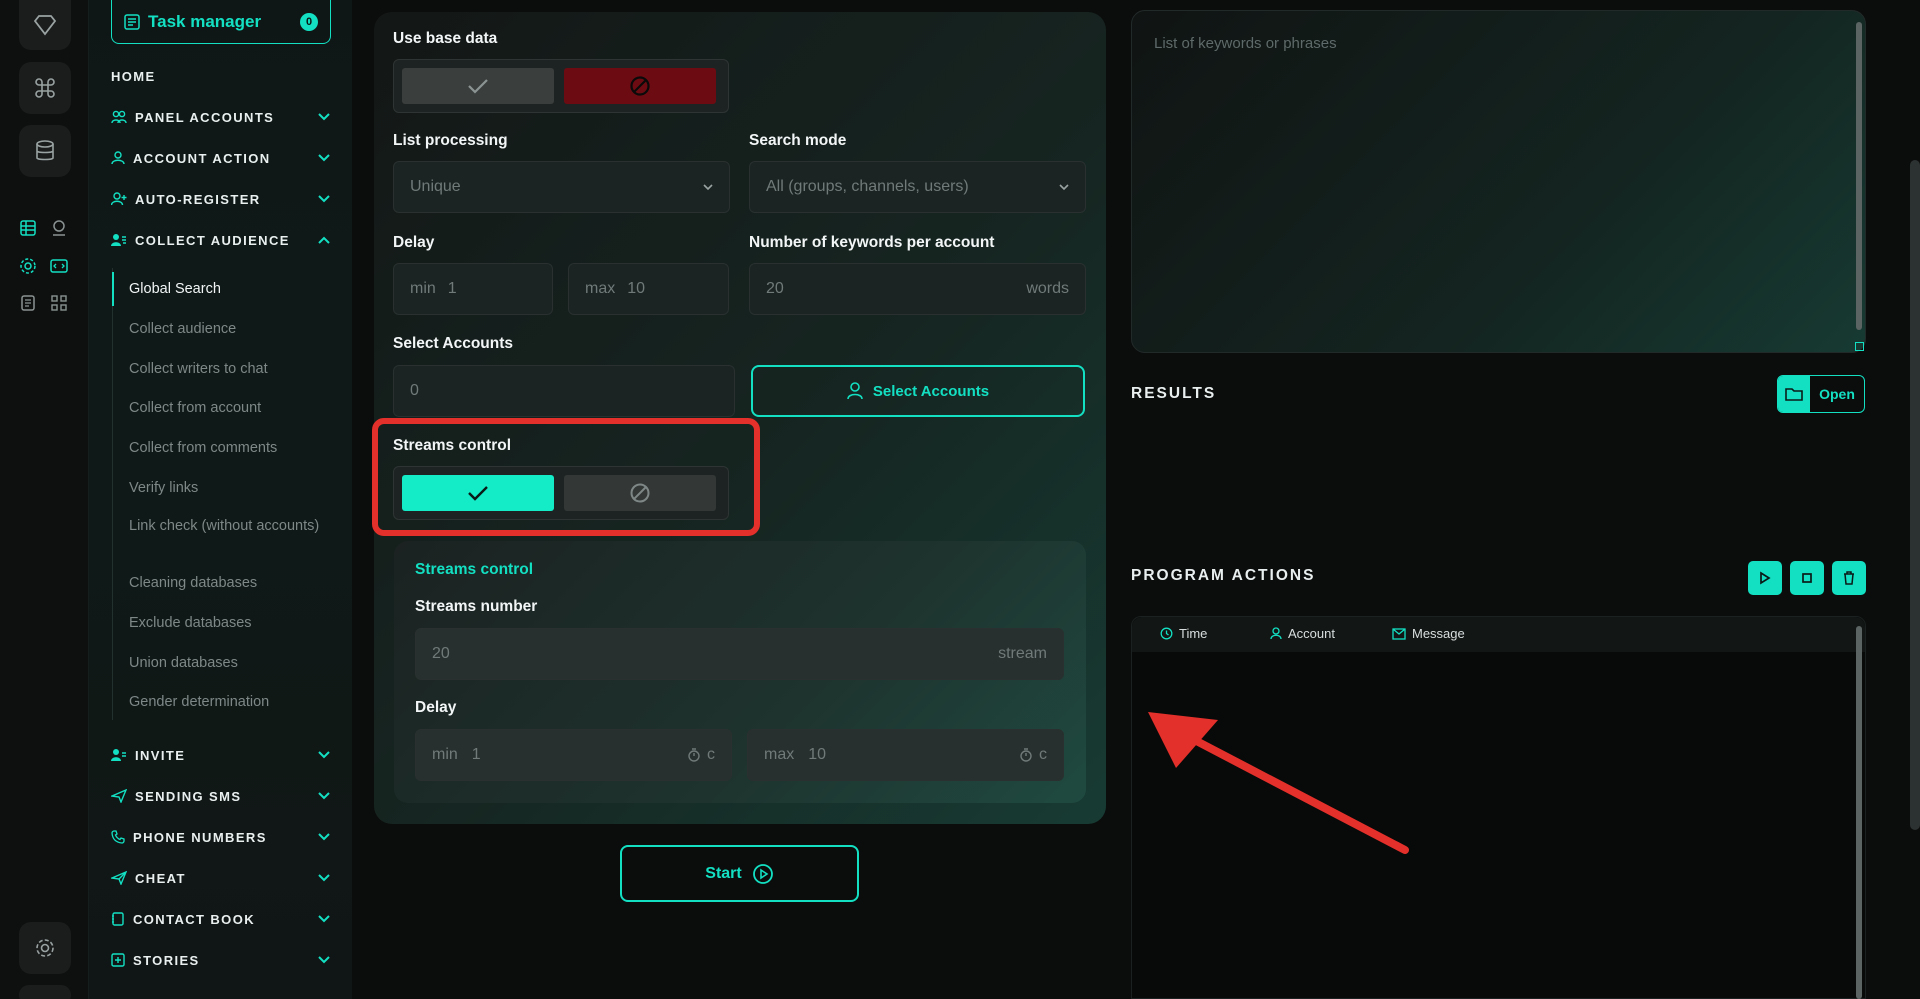  I want to click on search-mode-label: Search mode, so click(798, 140).